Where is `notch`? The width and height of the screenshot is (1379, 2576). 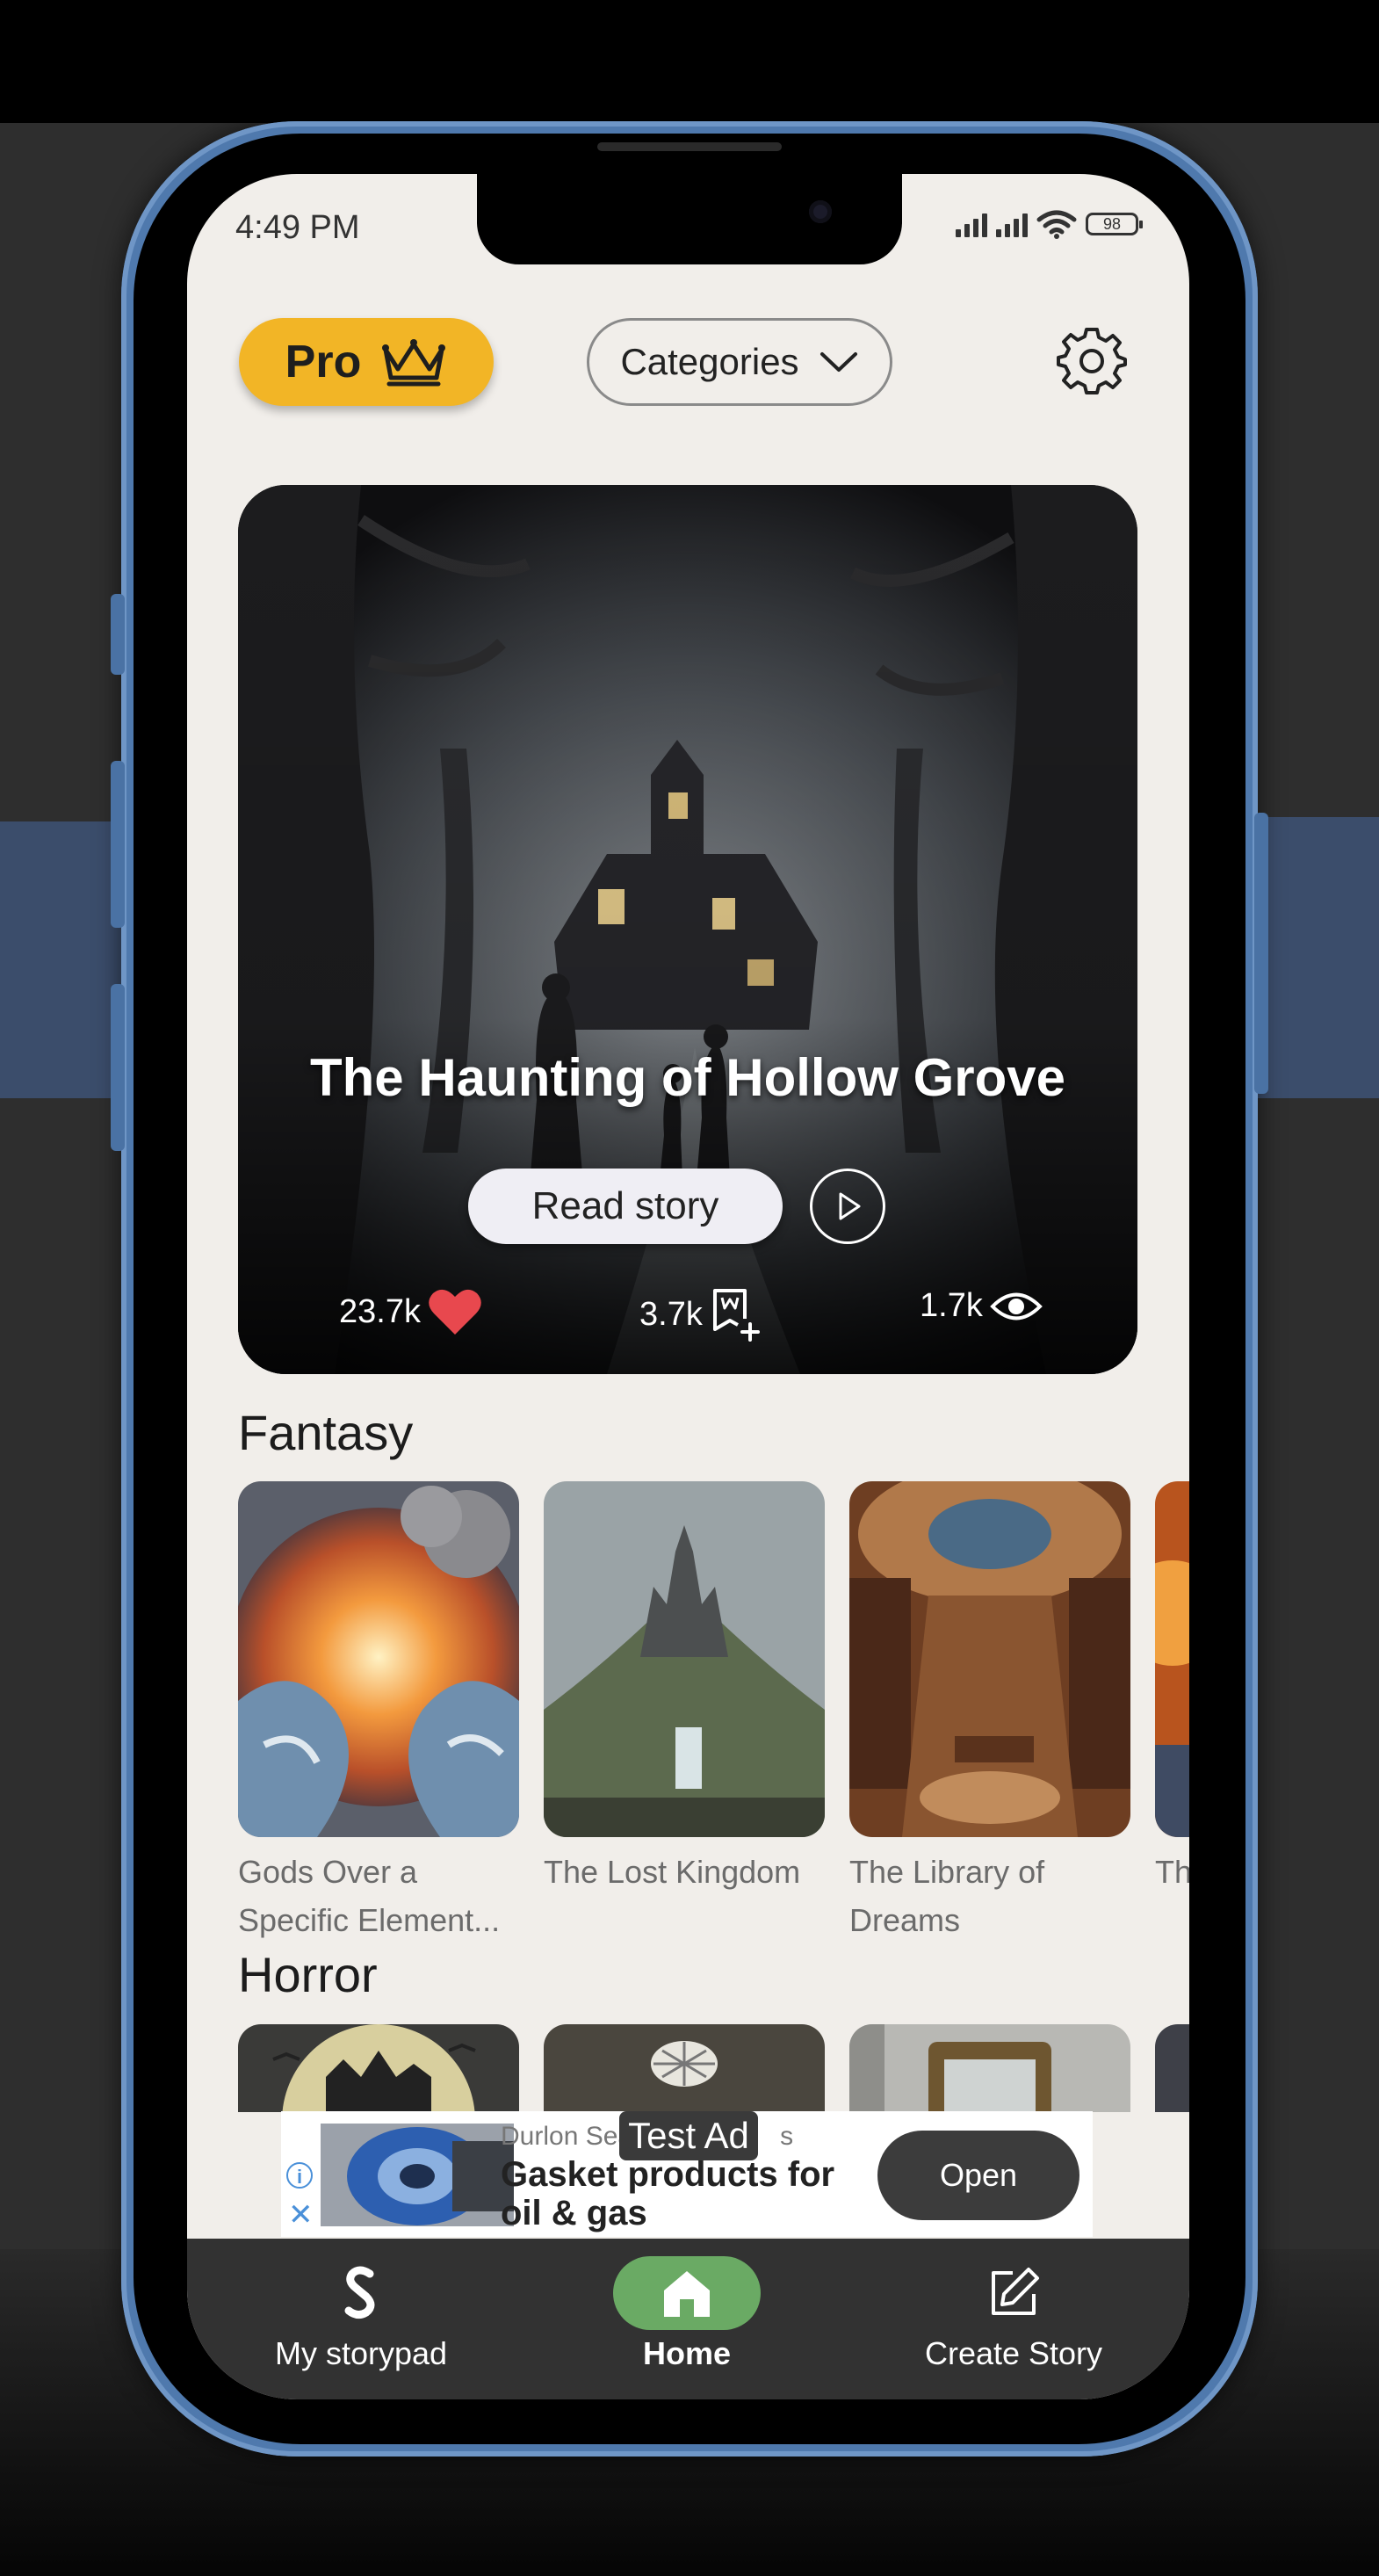 notch is located at coordinates (689, 219).